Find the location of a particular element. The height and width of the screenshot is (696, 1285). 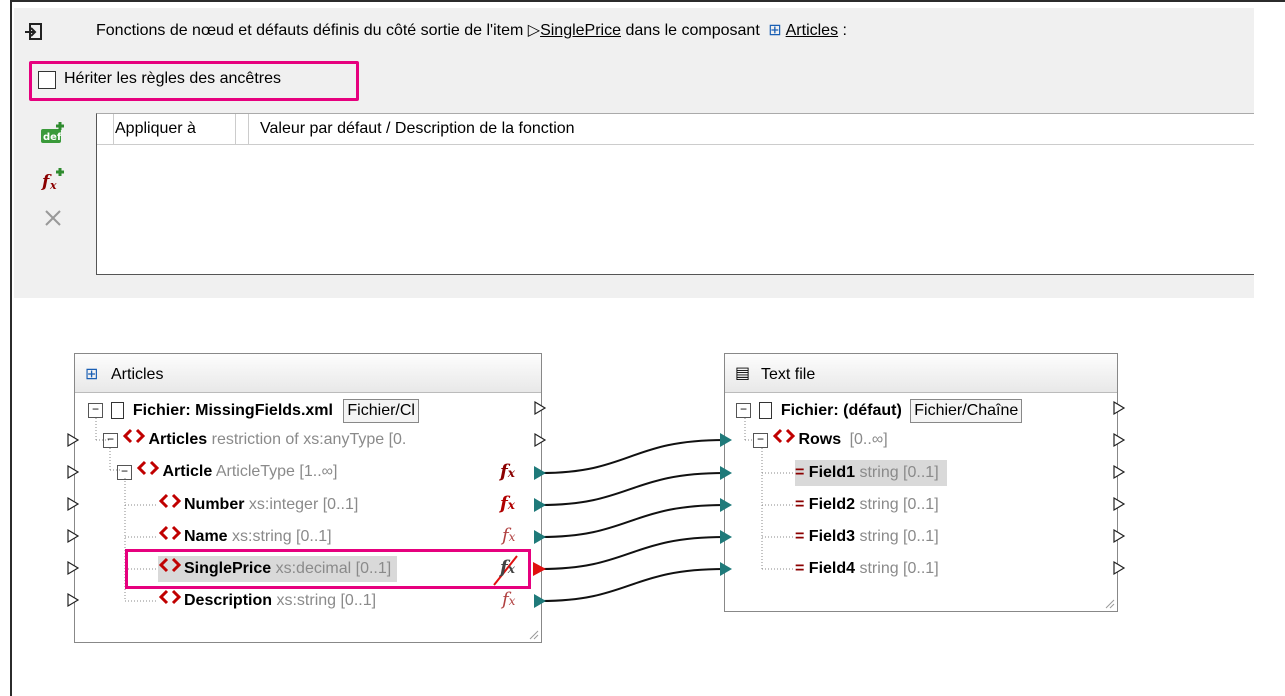

article-tree-row: − Article ArticleType [1..∞] is located at coordinates (227, 472).